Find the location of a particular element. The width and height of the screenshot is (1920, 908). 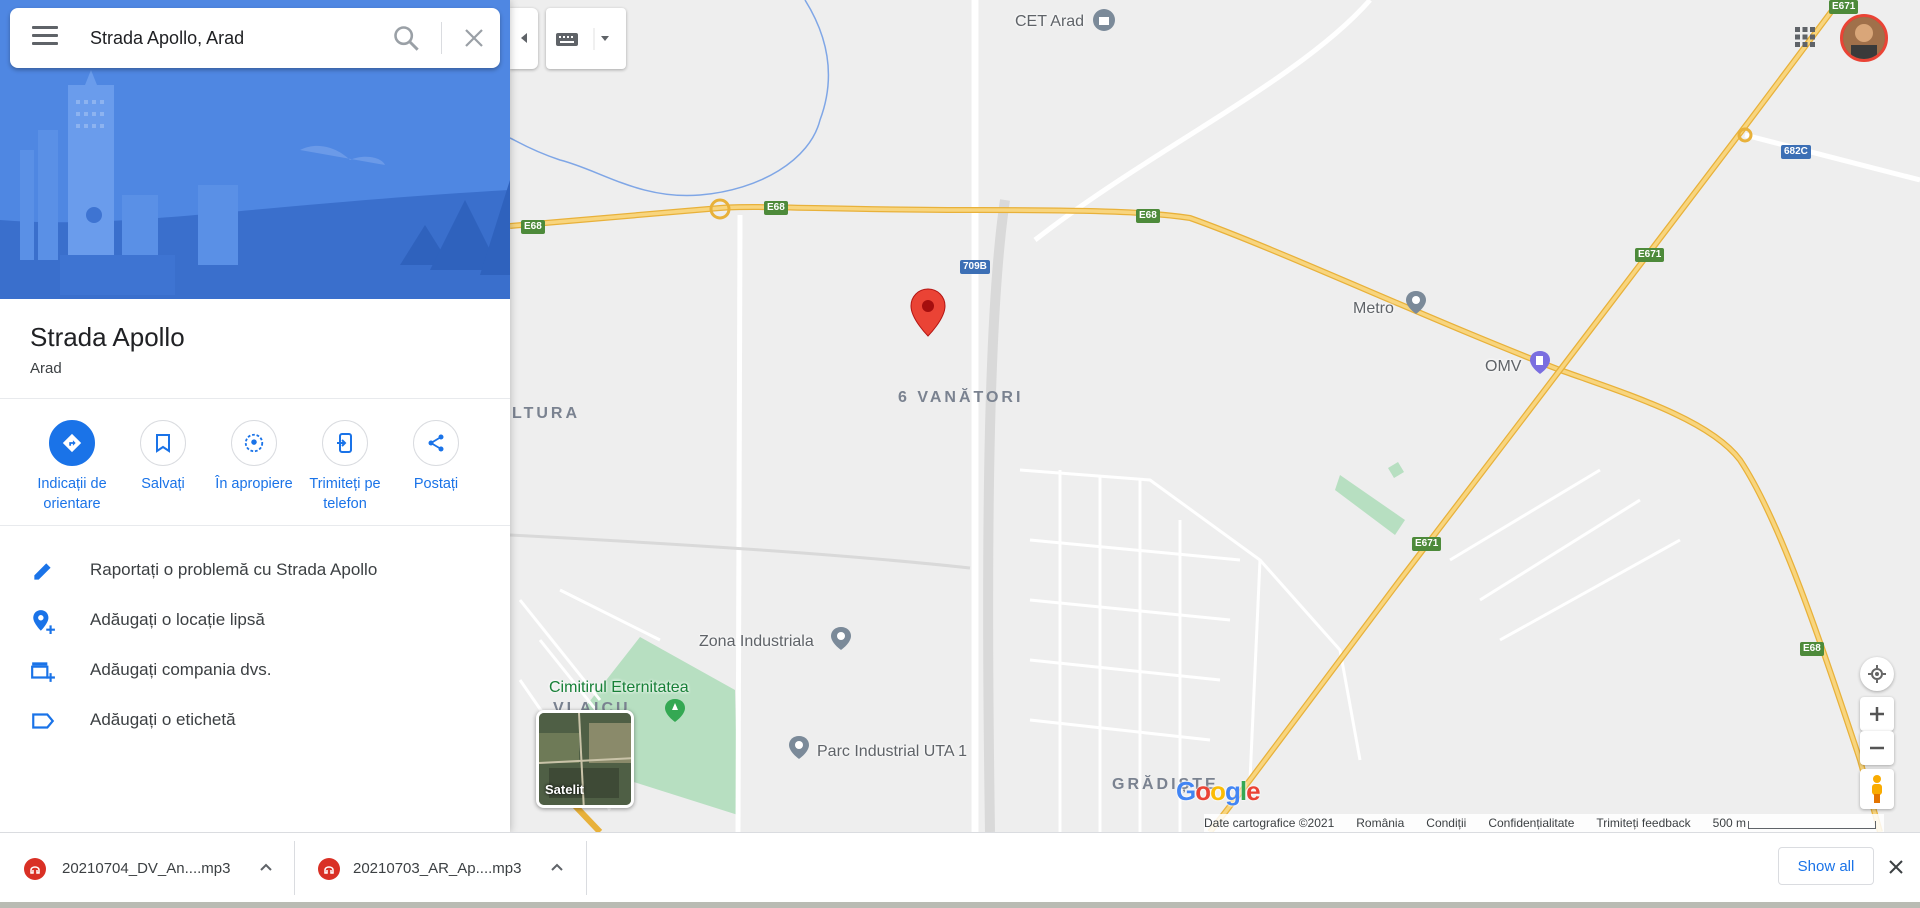

report-problem-row: Raportați o problemă cu Strada Apollo is located at coordinates (255, 570).